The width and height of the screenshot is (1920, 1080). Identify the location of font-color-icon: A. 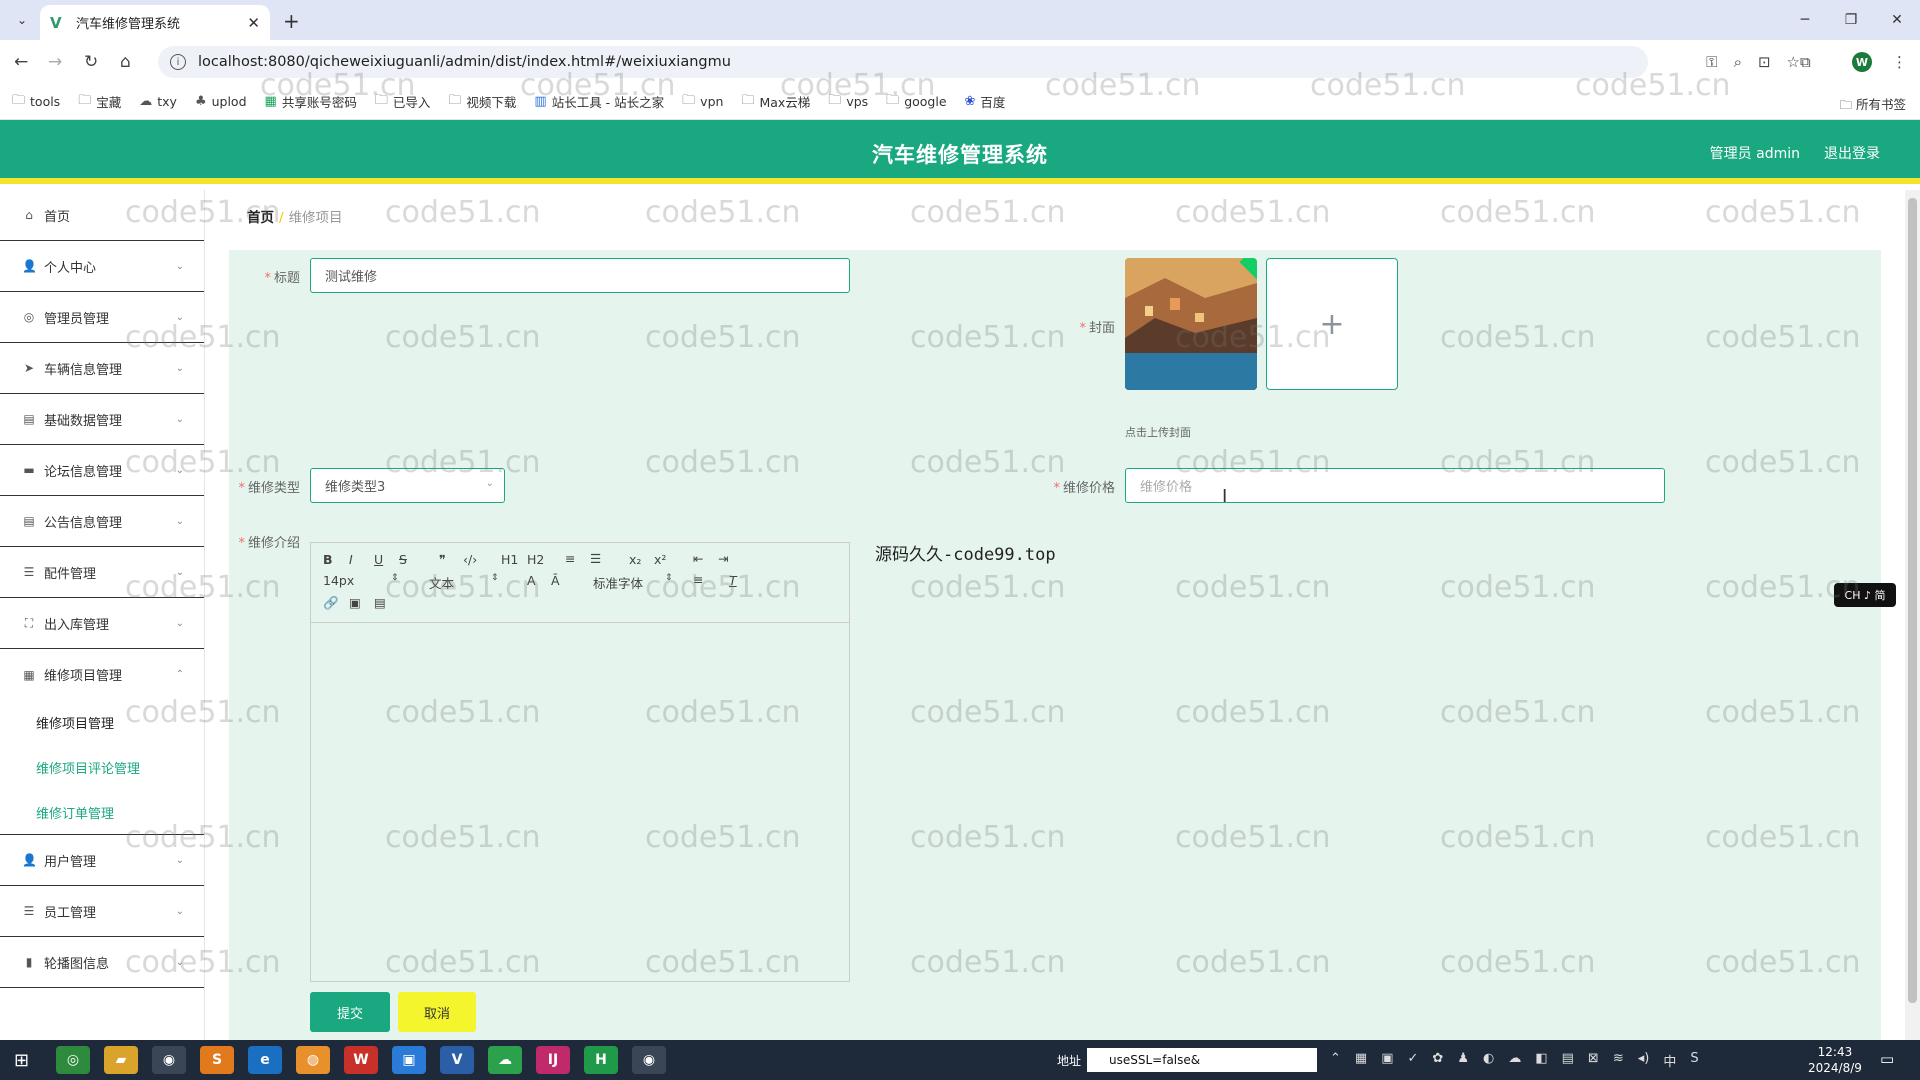
(531, 580).